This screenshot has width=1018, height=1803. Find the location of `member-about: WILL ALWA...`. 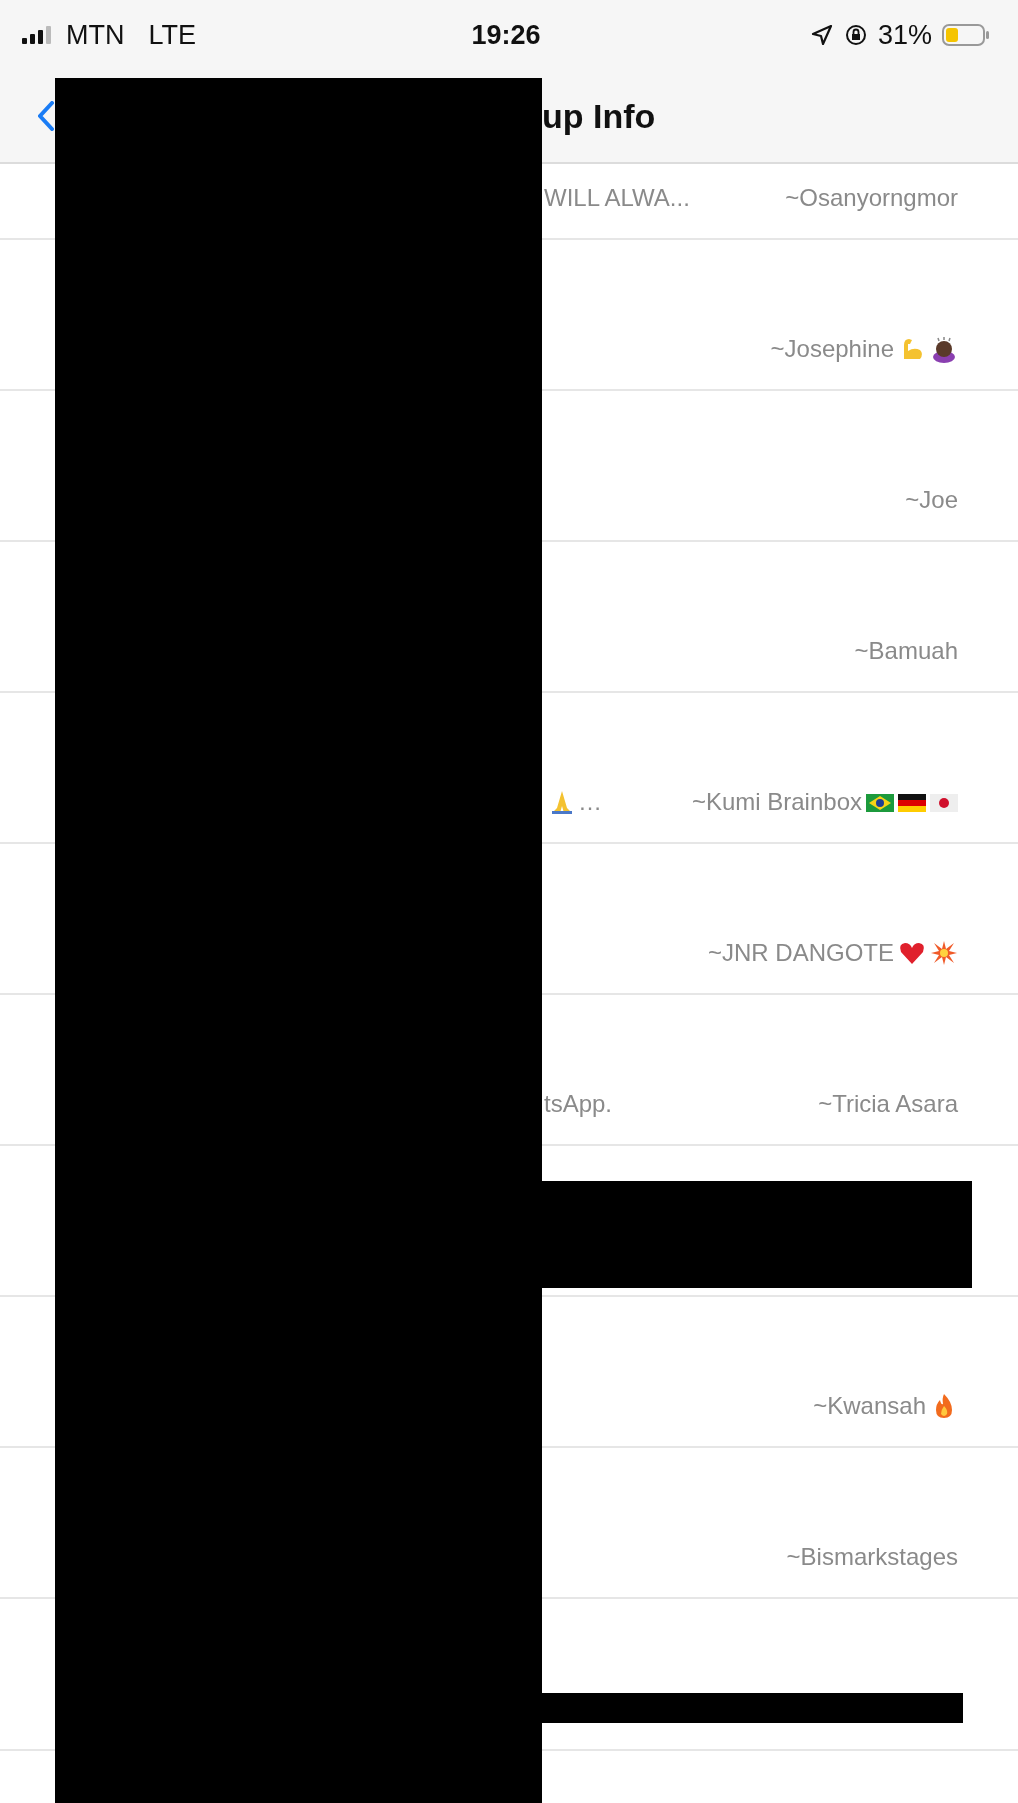

member-about: WILL ALWA... is located at coordinates (617, 198).